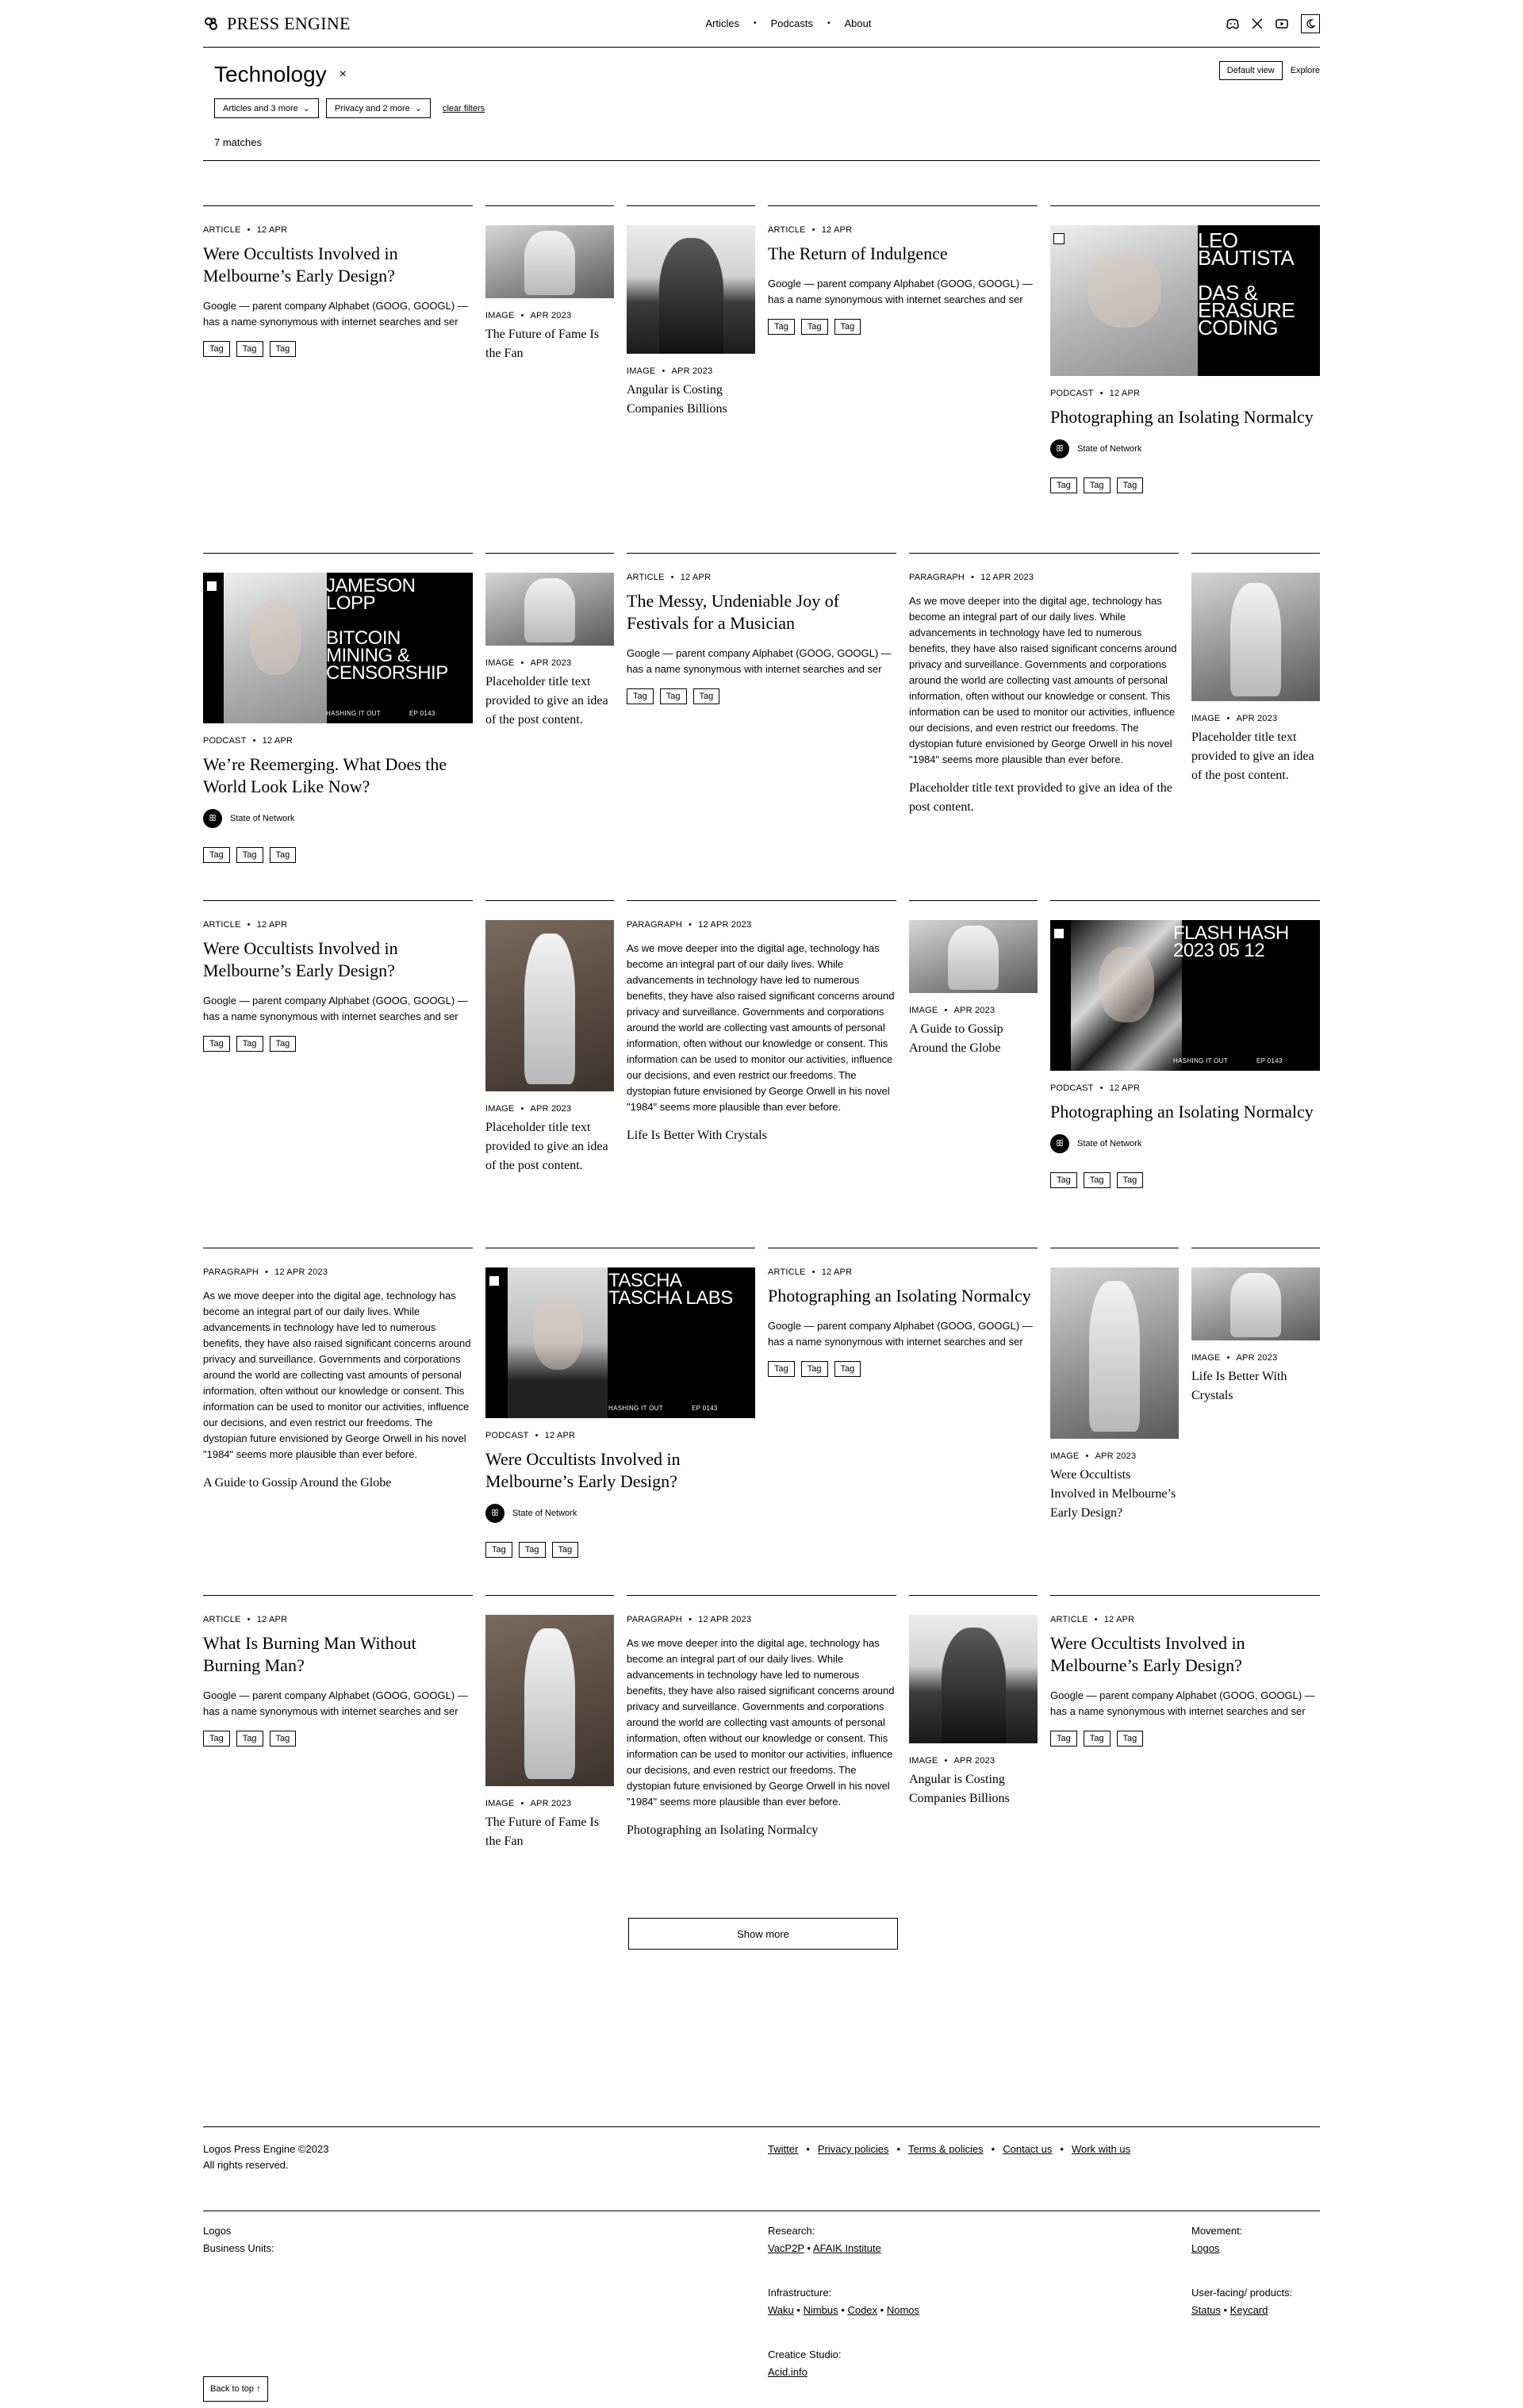 The height and width of the screenshot is (2408, 1523). Describe the element at coordinates (378, 108) in the screenshot. I see `topic-filter-dropdown: Privacy and 2 more ⌄` at that location.